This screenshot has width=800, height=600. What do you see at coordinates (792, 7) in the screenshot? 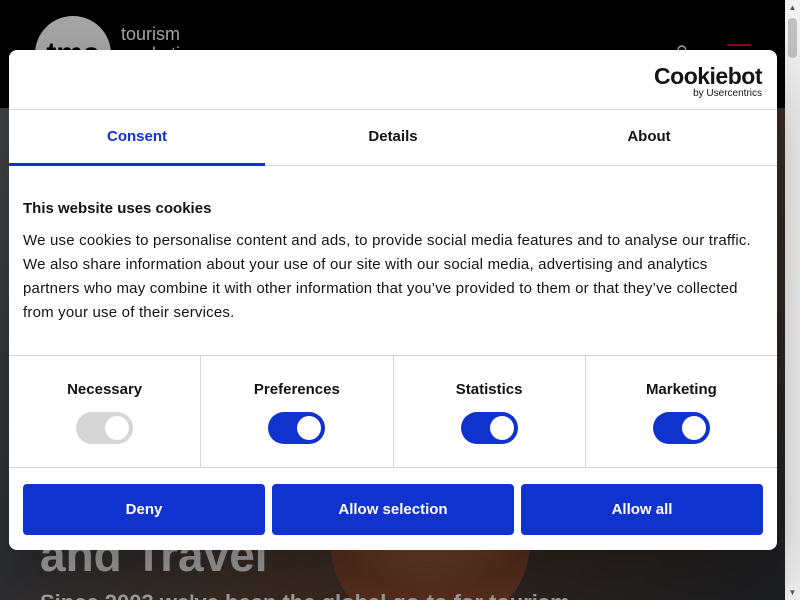
I see `scroll-up-icon: ▲` at bounding box center [792, 7].